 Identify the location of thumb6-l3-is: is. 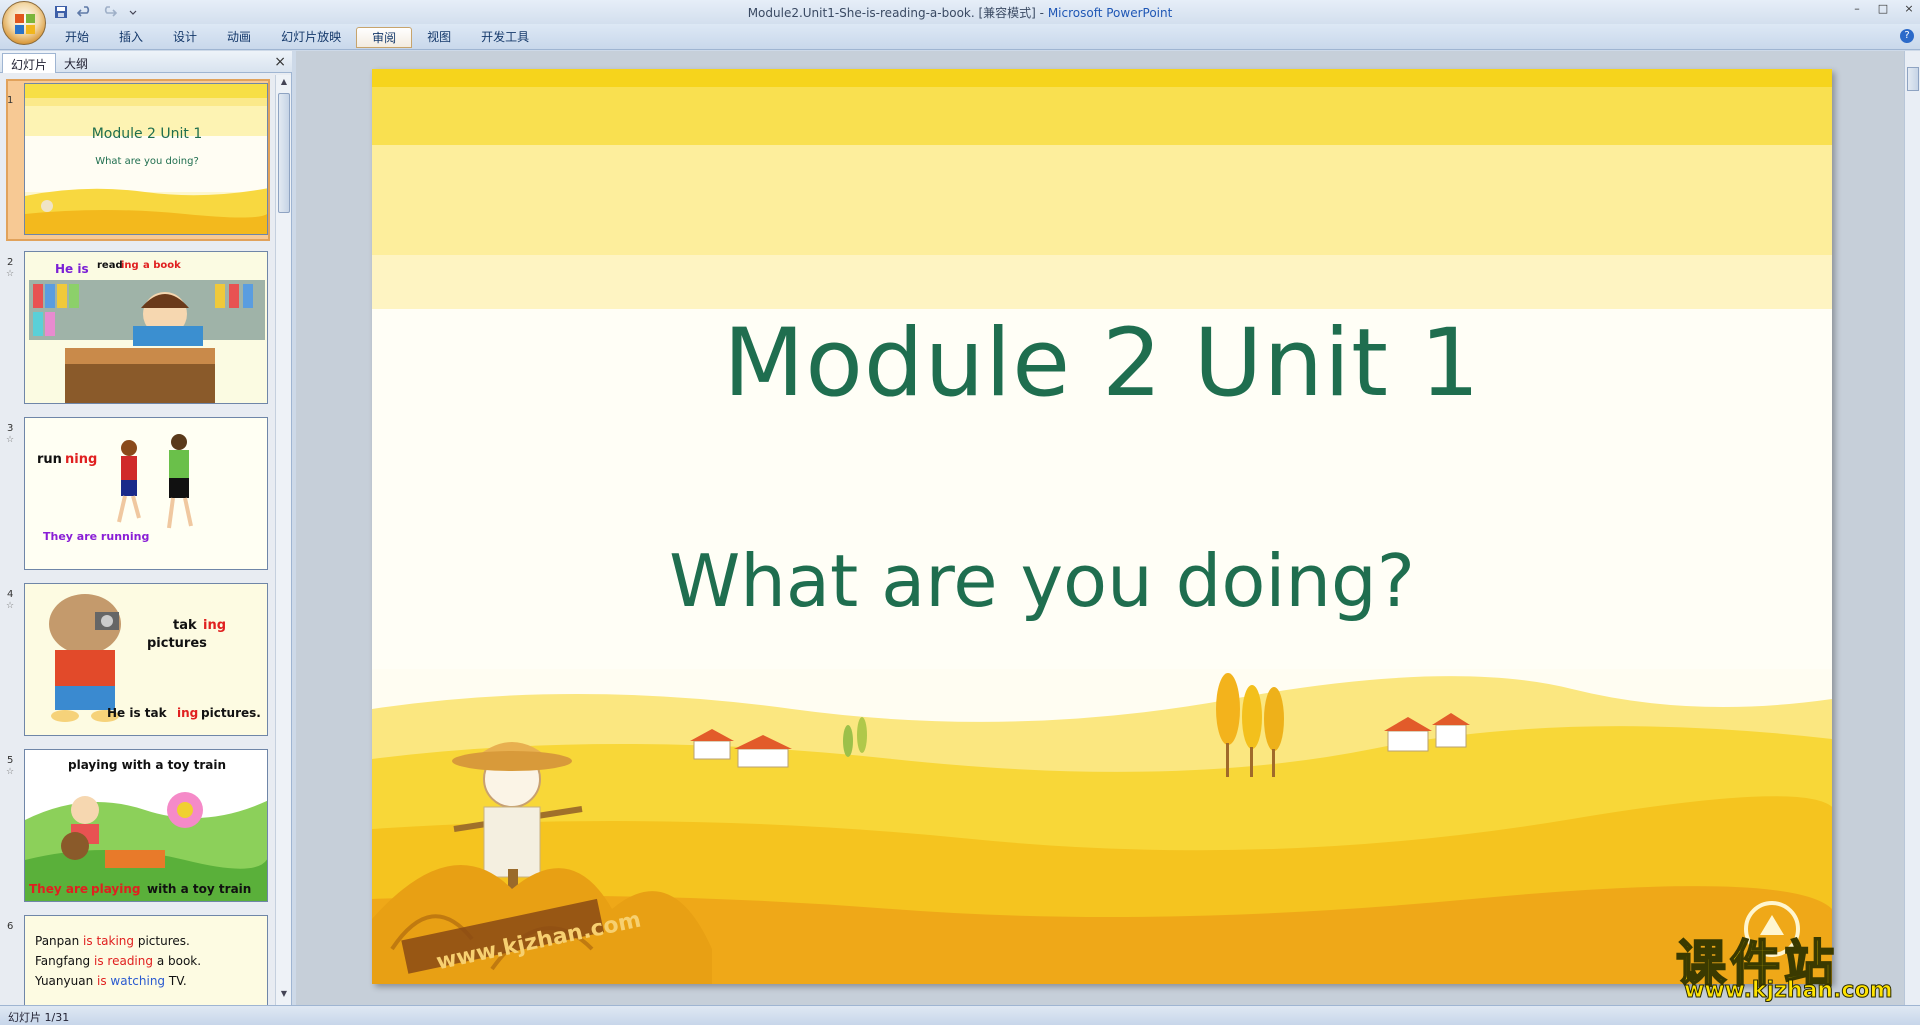
(104, 981).